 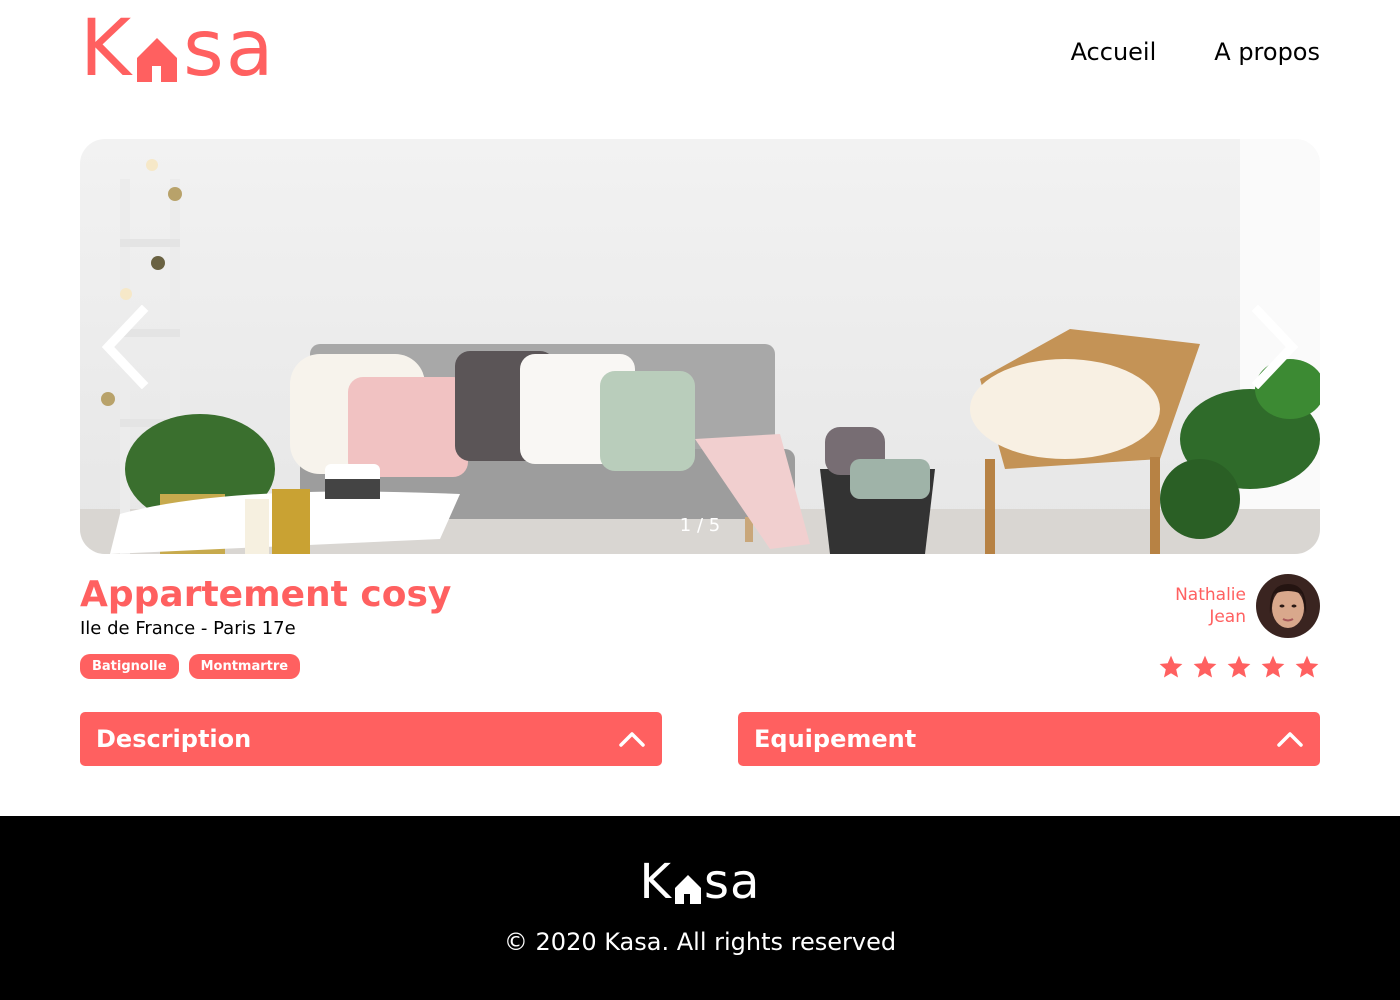 I want to click on carousel-next-button, so click(x=1275, y=347).